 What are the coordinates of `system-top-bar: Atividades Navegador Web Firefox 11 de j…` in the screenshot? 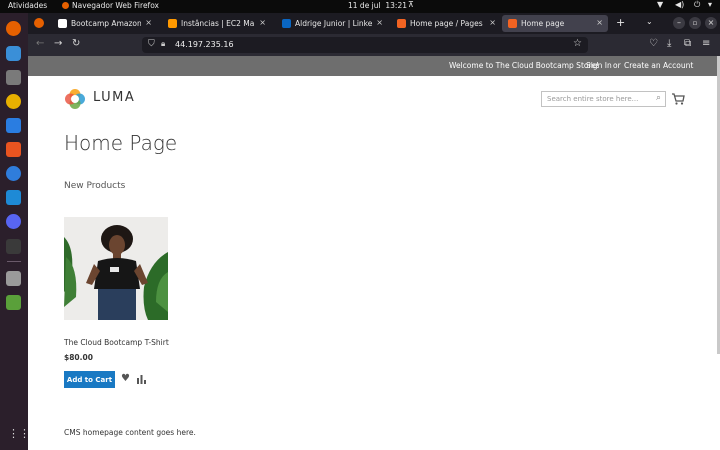 It's located at (360, 6).